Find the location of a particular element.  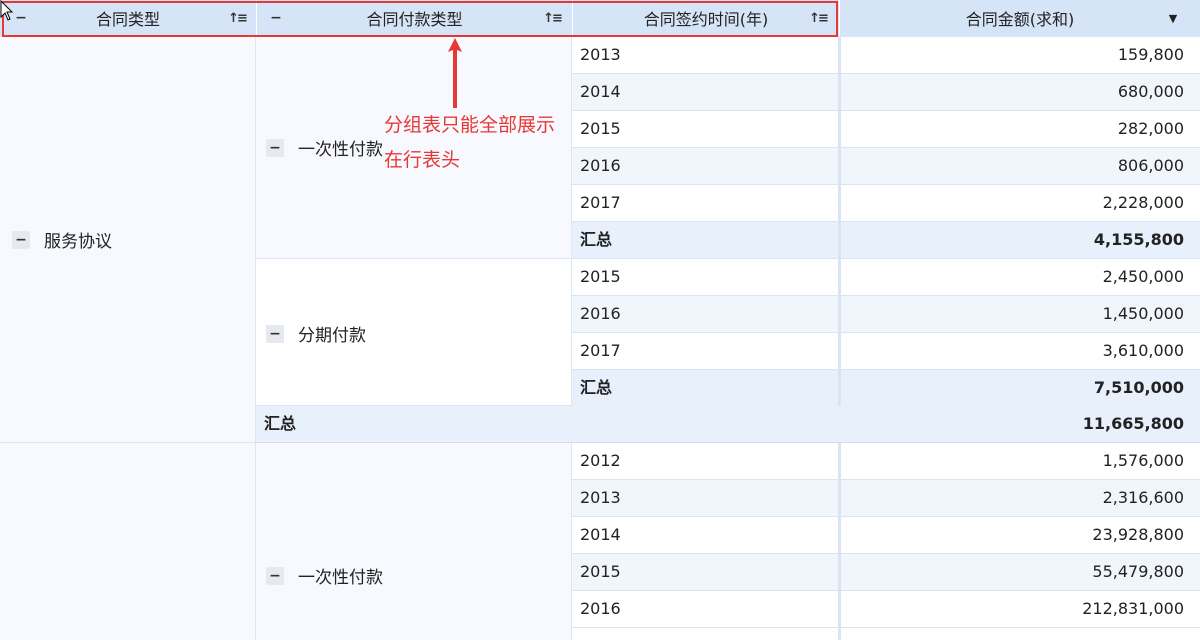

subtotal-row: 汇总 4,155,800 is located at coordinates (886, 240).